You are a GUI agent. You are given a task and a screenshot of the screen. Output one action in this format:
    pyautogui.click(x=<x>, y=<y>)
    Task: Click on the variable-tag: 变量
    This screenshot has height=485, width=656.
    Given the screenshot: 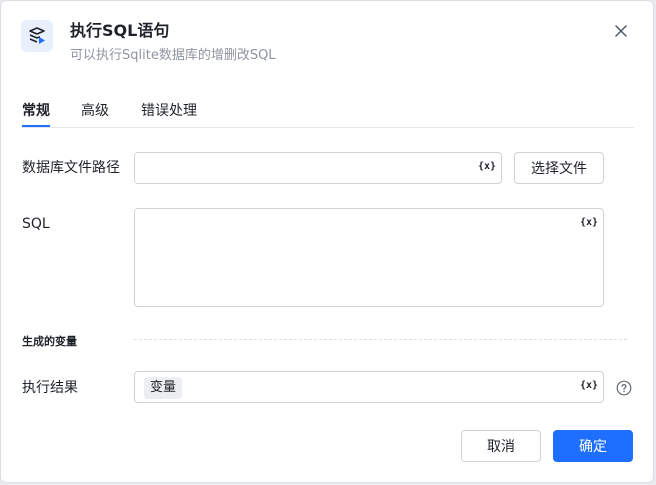 What is the action you would take?
    pyautogui.click(x=163, y=388)
    